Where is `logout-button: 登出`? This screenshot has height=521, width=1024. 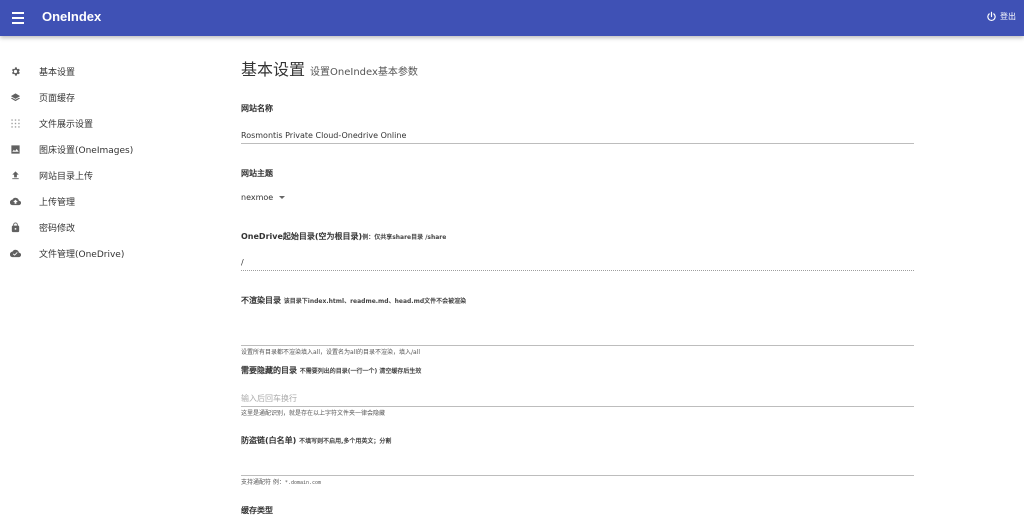
logout-button: 登出 is located at coordinates (1001, 16).